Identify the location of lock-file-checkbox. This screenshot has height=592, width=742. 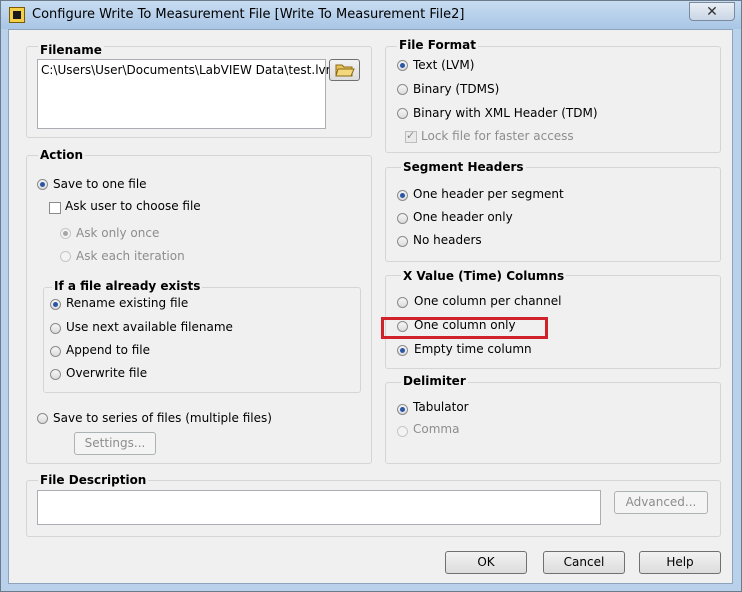
(411, 136).